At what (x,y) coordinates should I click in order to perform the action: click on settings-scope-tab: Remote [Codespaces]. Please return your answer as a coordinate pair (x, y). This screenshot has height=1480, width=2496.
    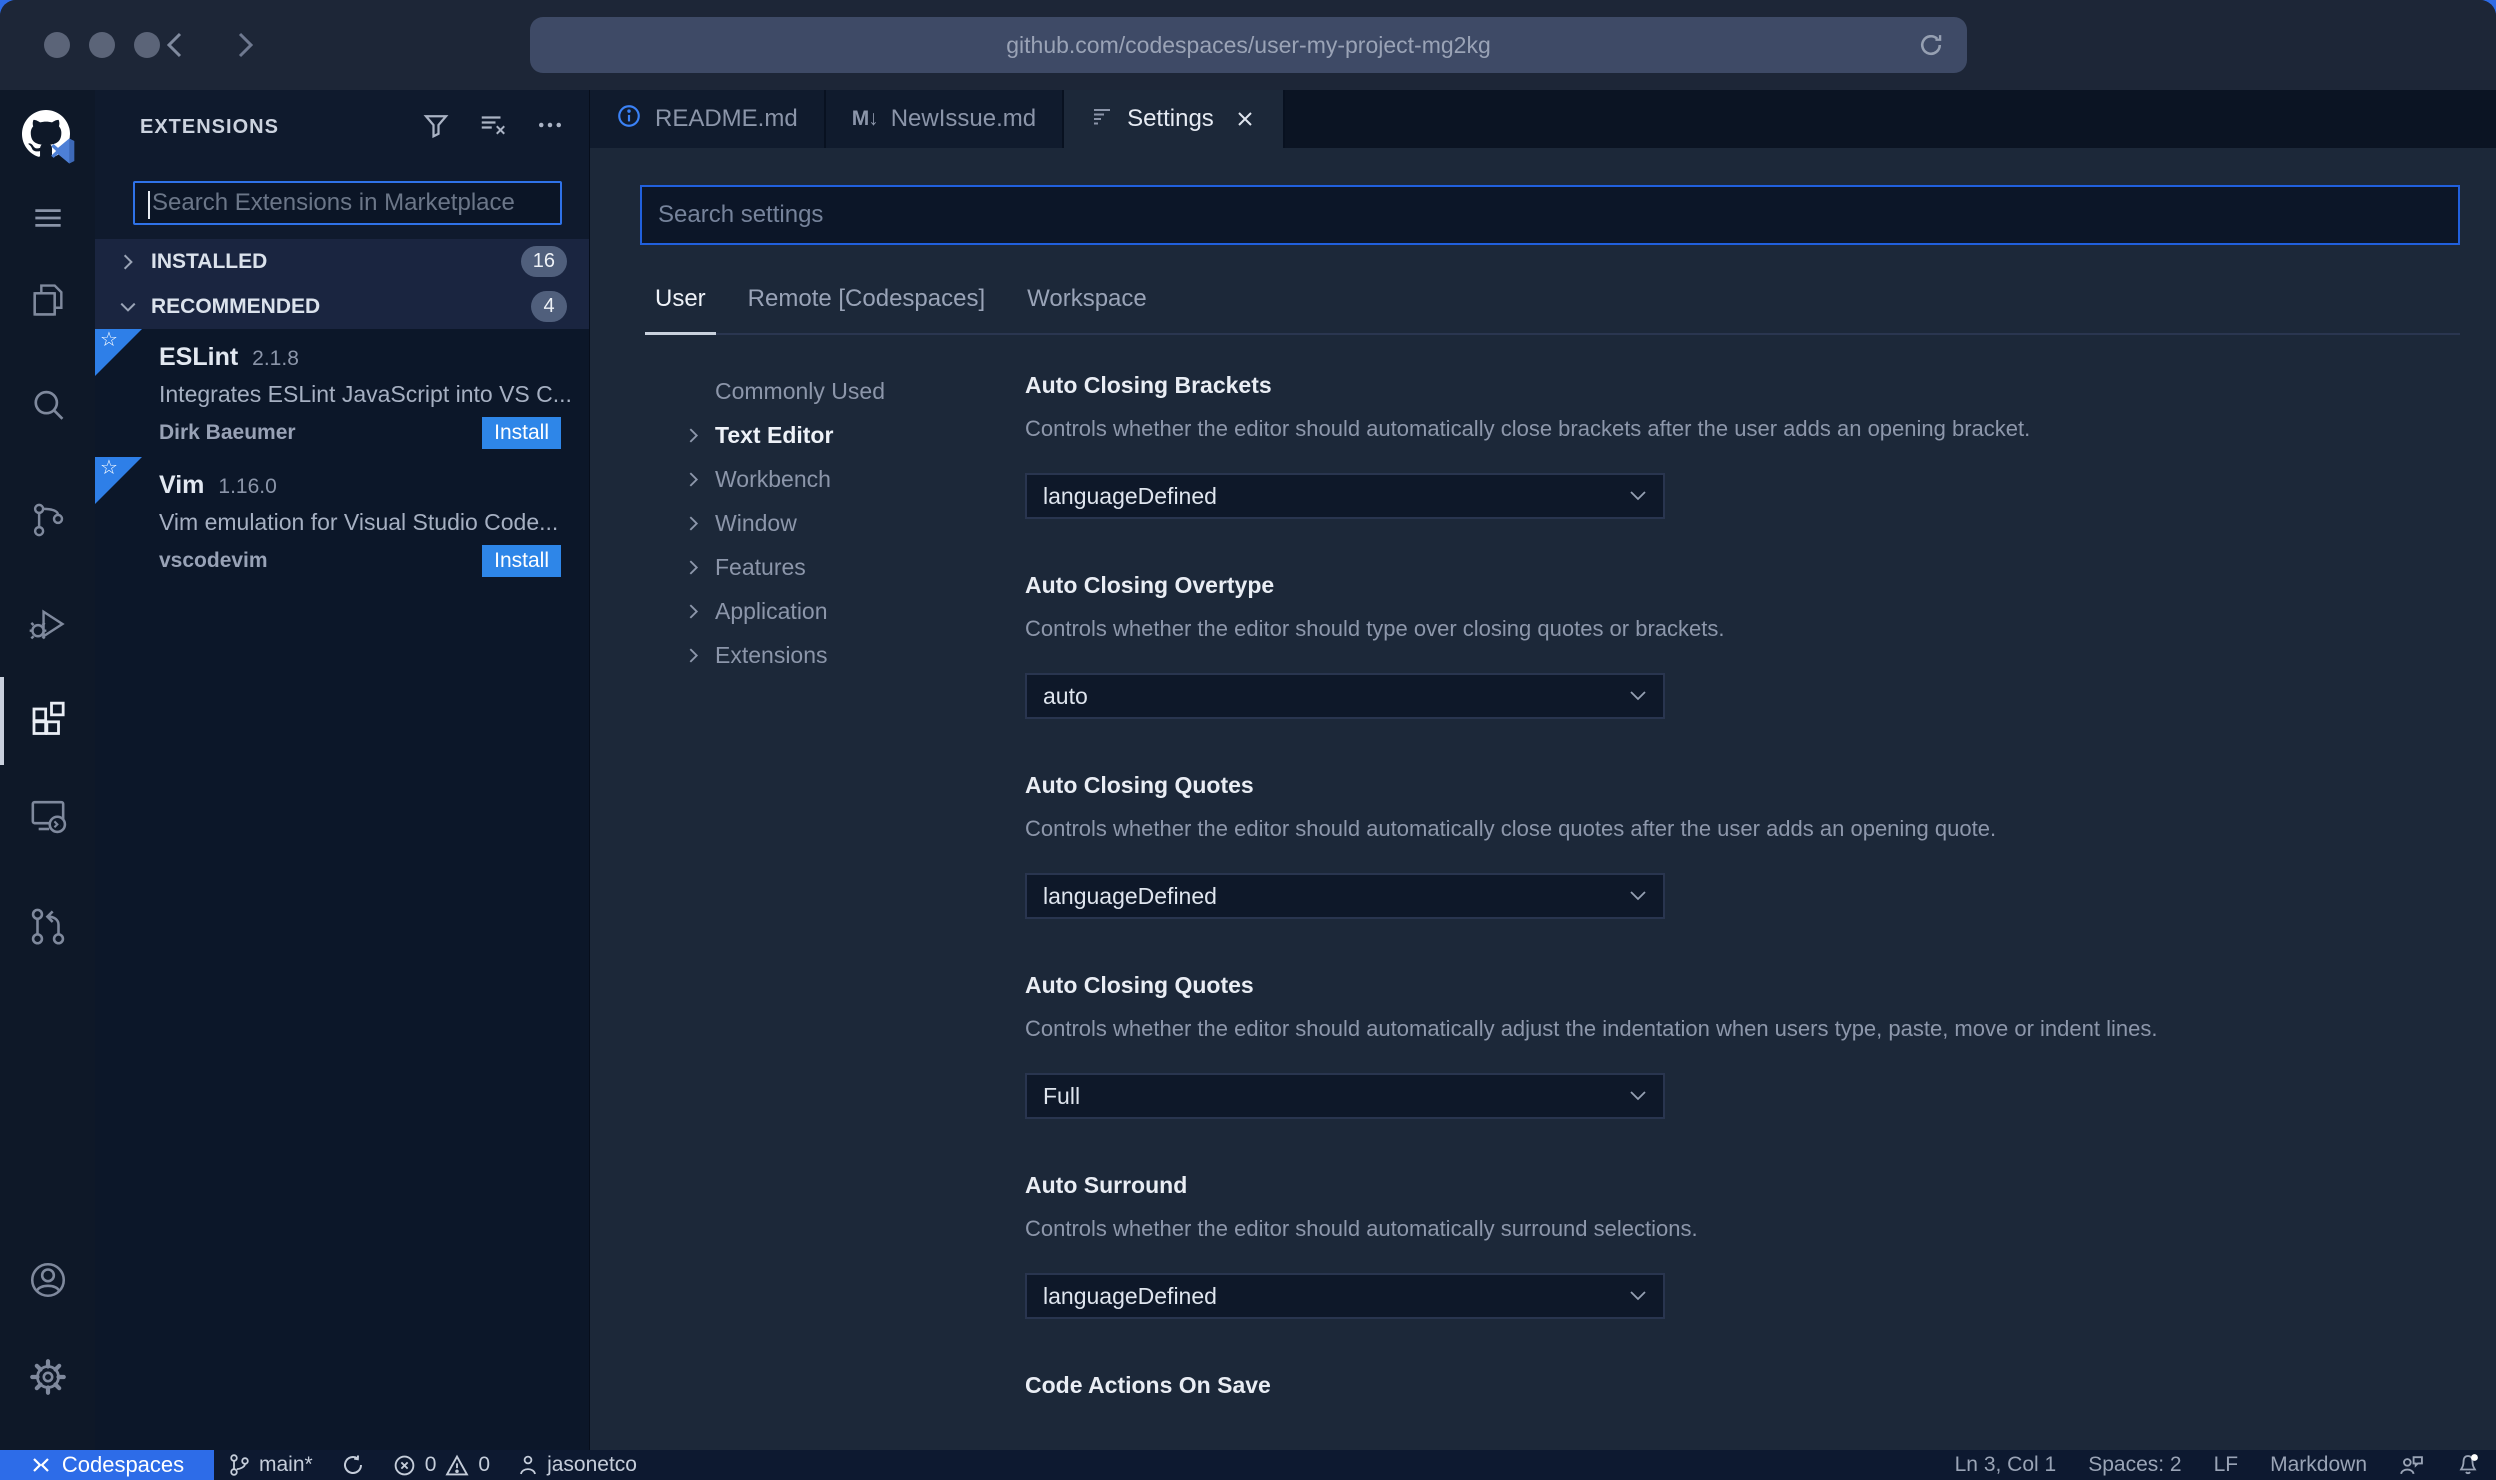
    Looking at the image, I should click on (866, 309).